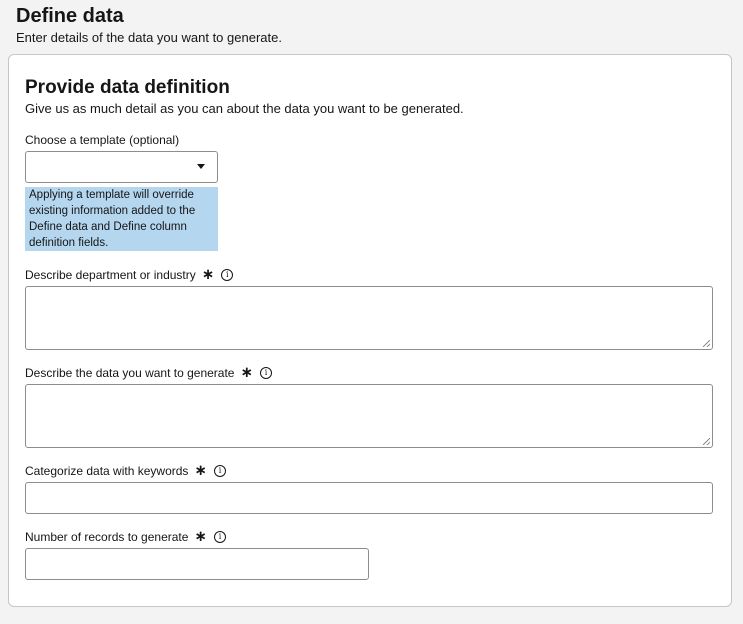  Describe the element at coordinates (369, 498) in the screenshot. I see `keywords-input` at that location.